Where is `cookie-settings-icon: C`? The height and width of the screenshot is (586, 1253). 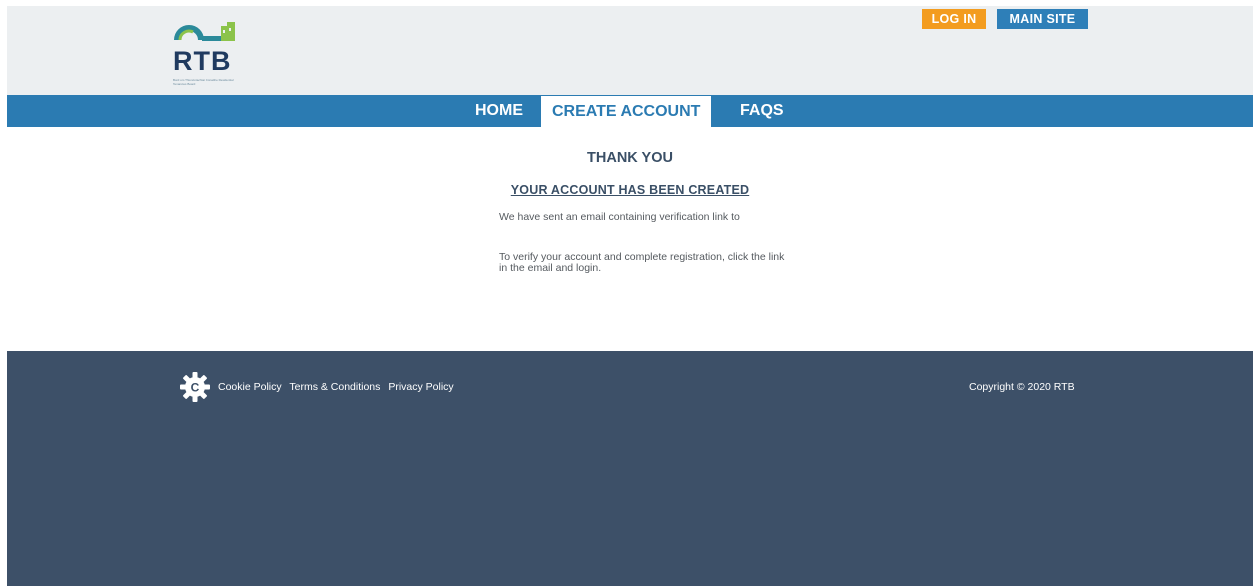
cookie-settings-icon: C is located at coordinates (195, 387).